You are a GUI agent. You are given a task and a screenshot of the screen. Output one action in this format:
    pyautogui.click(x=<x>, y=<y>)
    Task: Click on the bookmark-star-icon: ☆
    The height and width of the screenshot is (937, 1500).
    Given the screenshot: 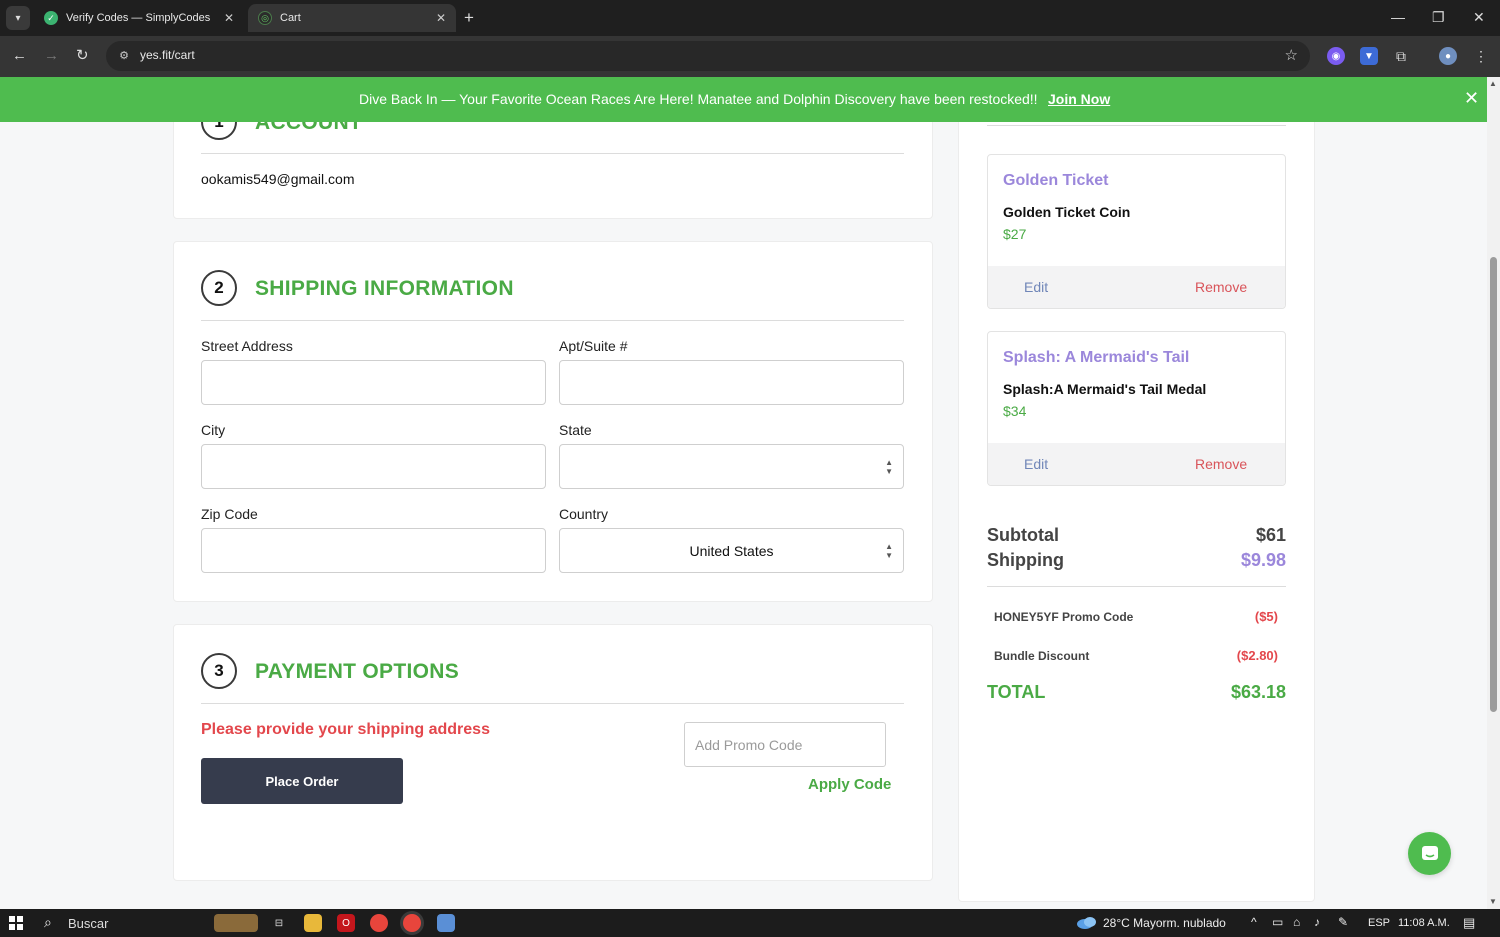 What is the action you would take?
    pyautogui.click(x=1291, y=55)
    